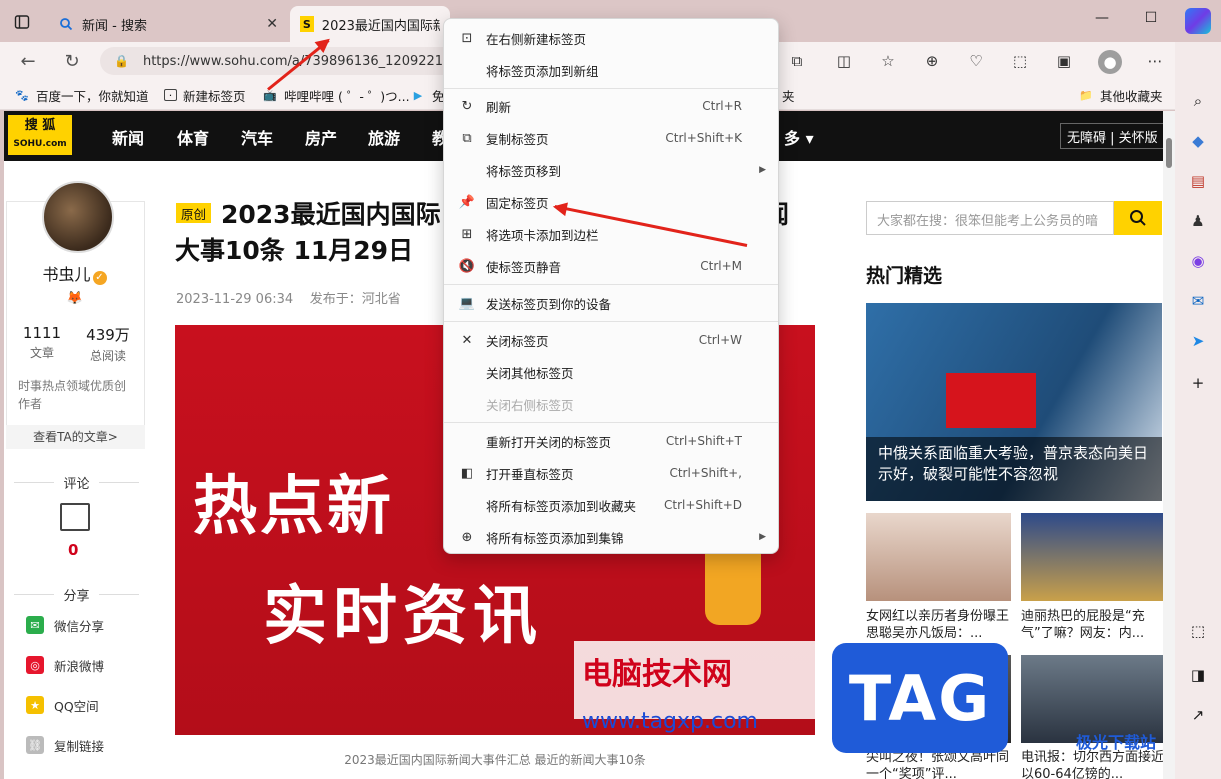 The height and width of the screenshot is (779, 1221). I want to click on tab-sohu-news: S 2023最近国内国际新闻, so click(370, 24).